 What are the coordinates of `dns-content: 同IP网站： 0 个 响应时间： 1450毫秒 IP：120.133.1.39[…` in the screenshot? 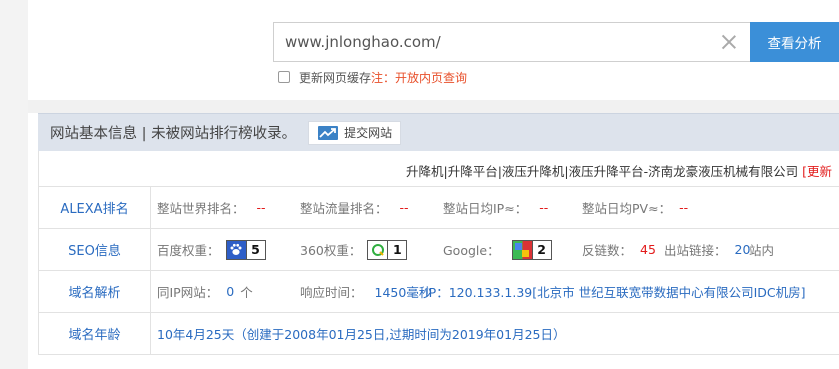 It's located at (481, 291).